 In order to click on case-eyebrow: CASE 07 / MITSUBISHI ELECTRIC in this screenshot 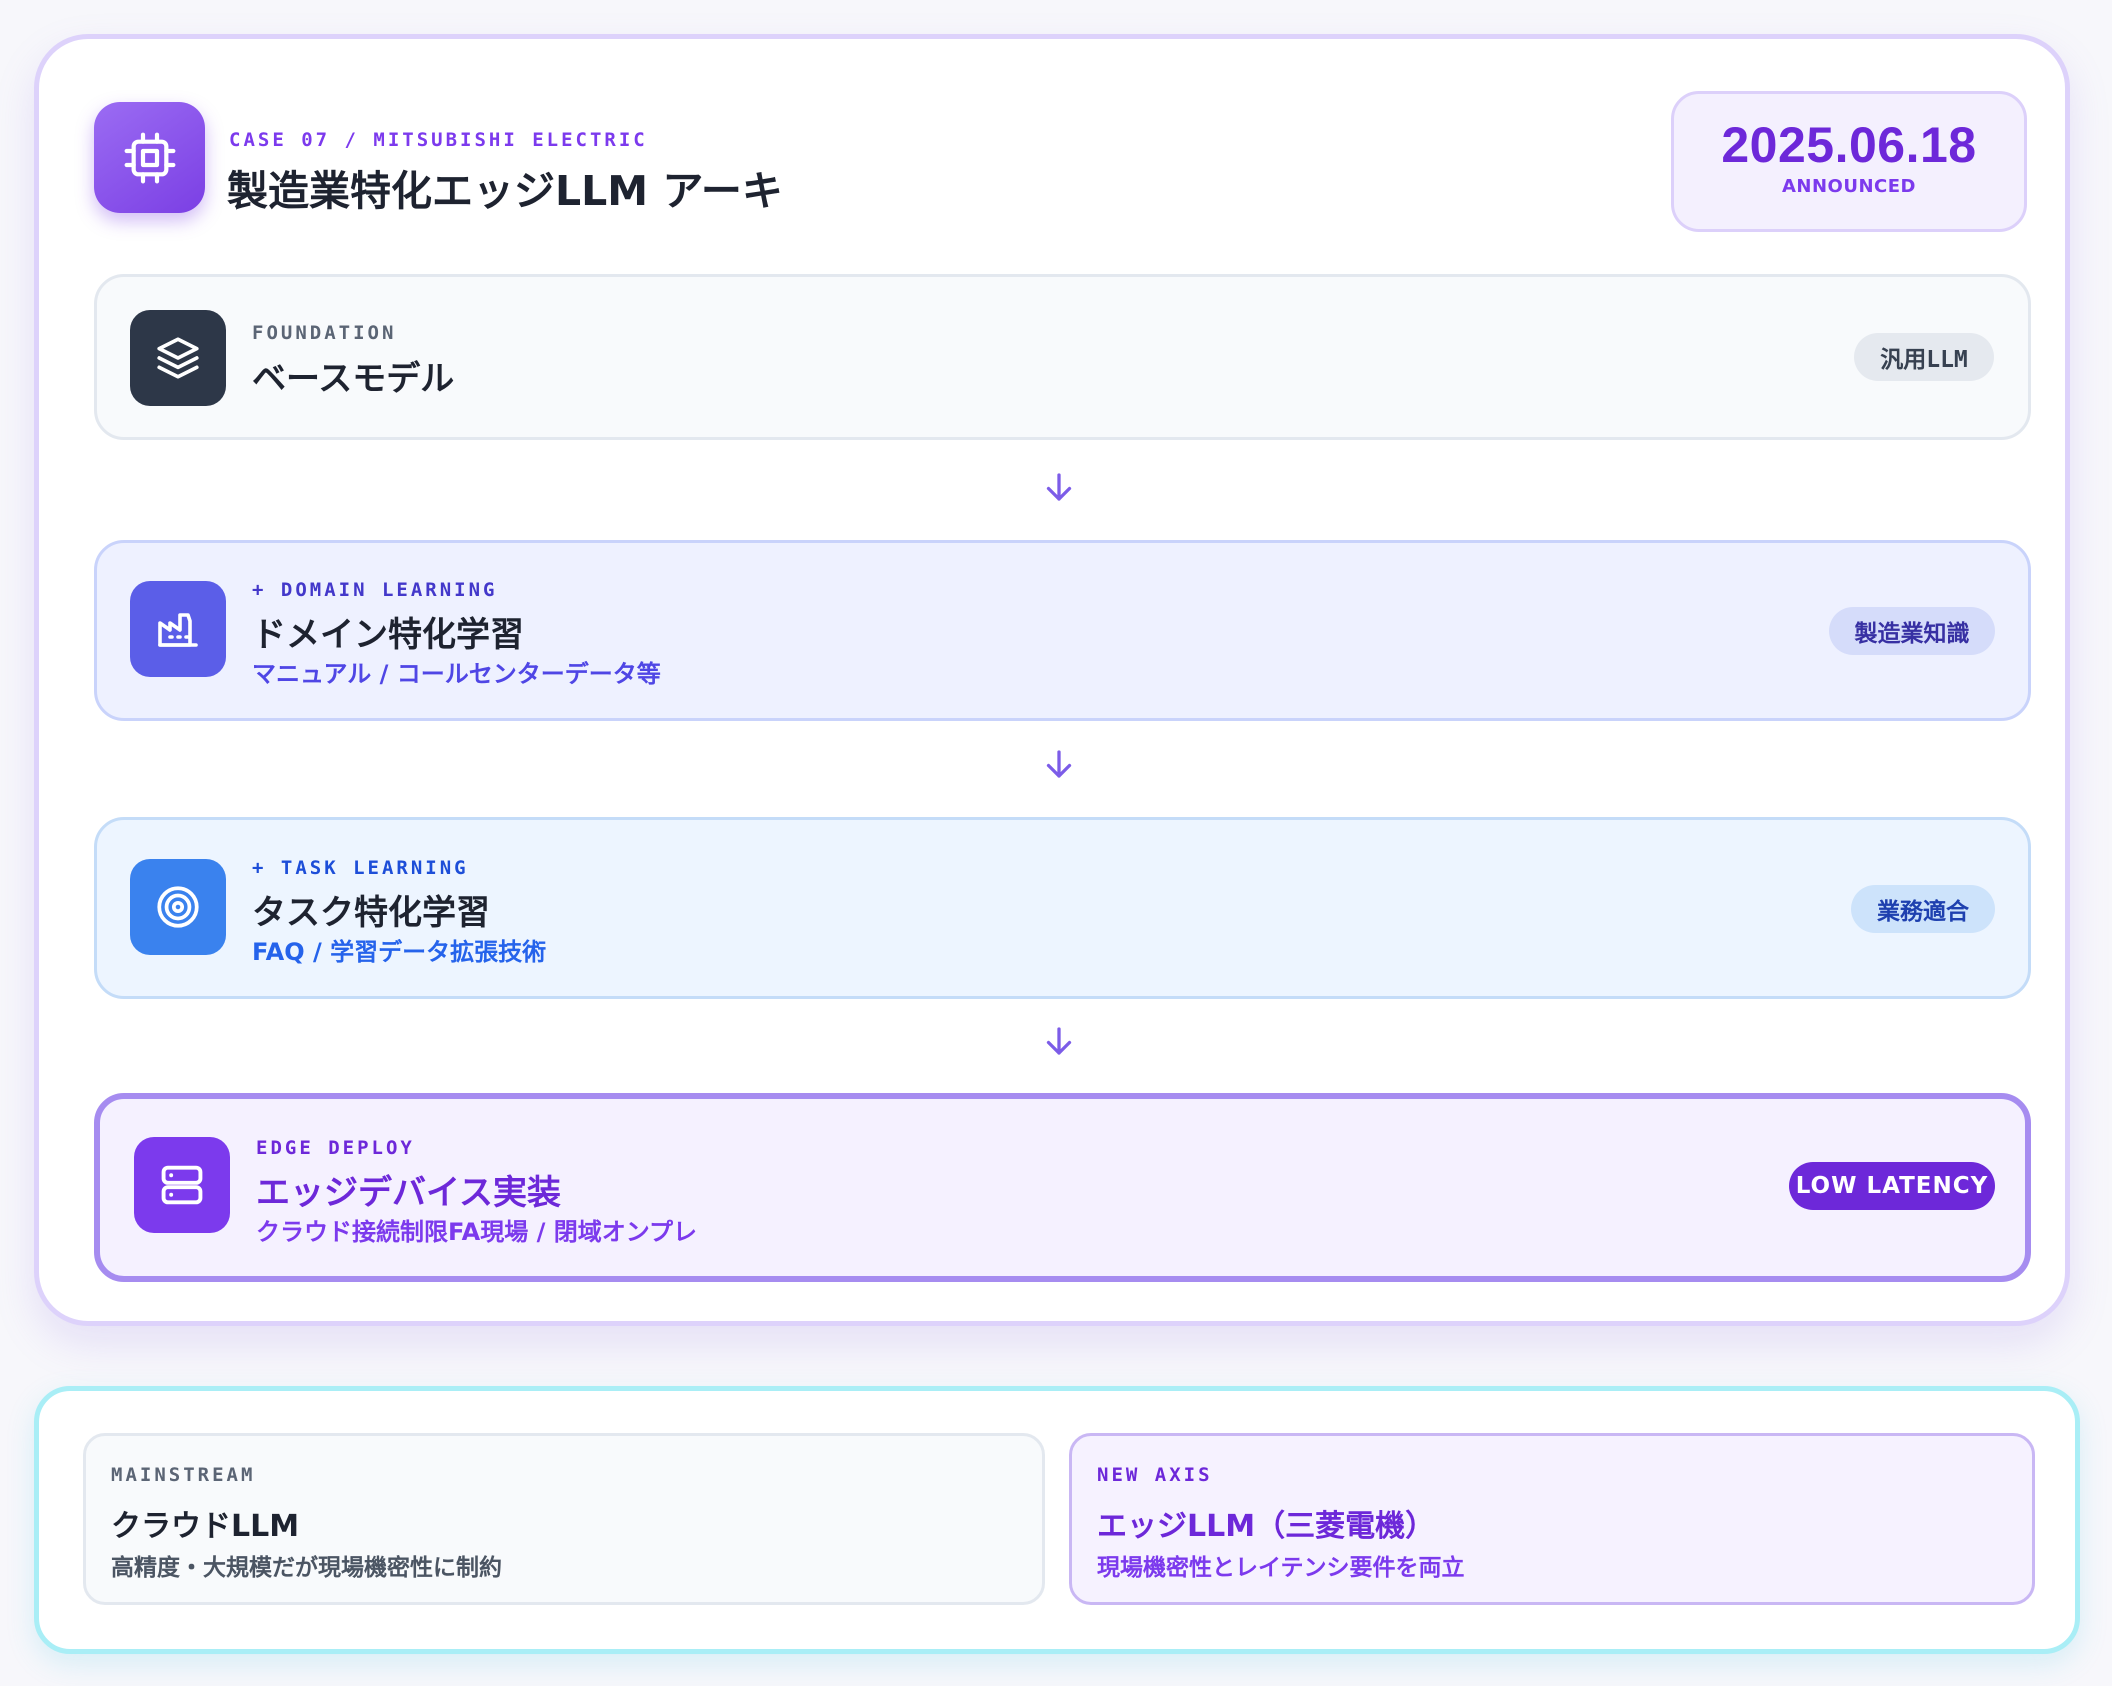, I will do `click(438, 140)`.